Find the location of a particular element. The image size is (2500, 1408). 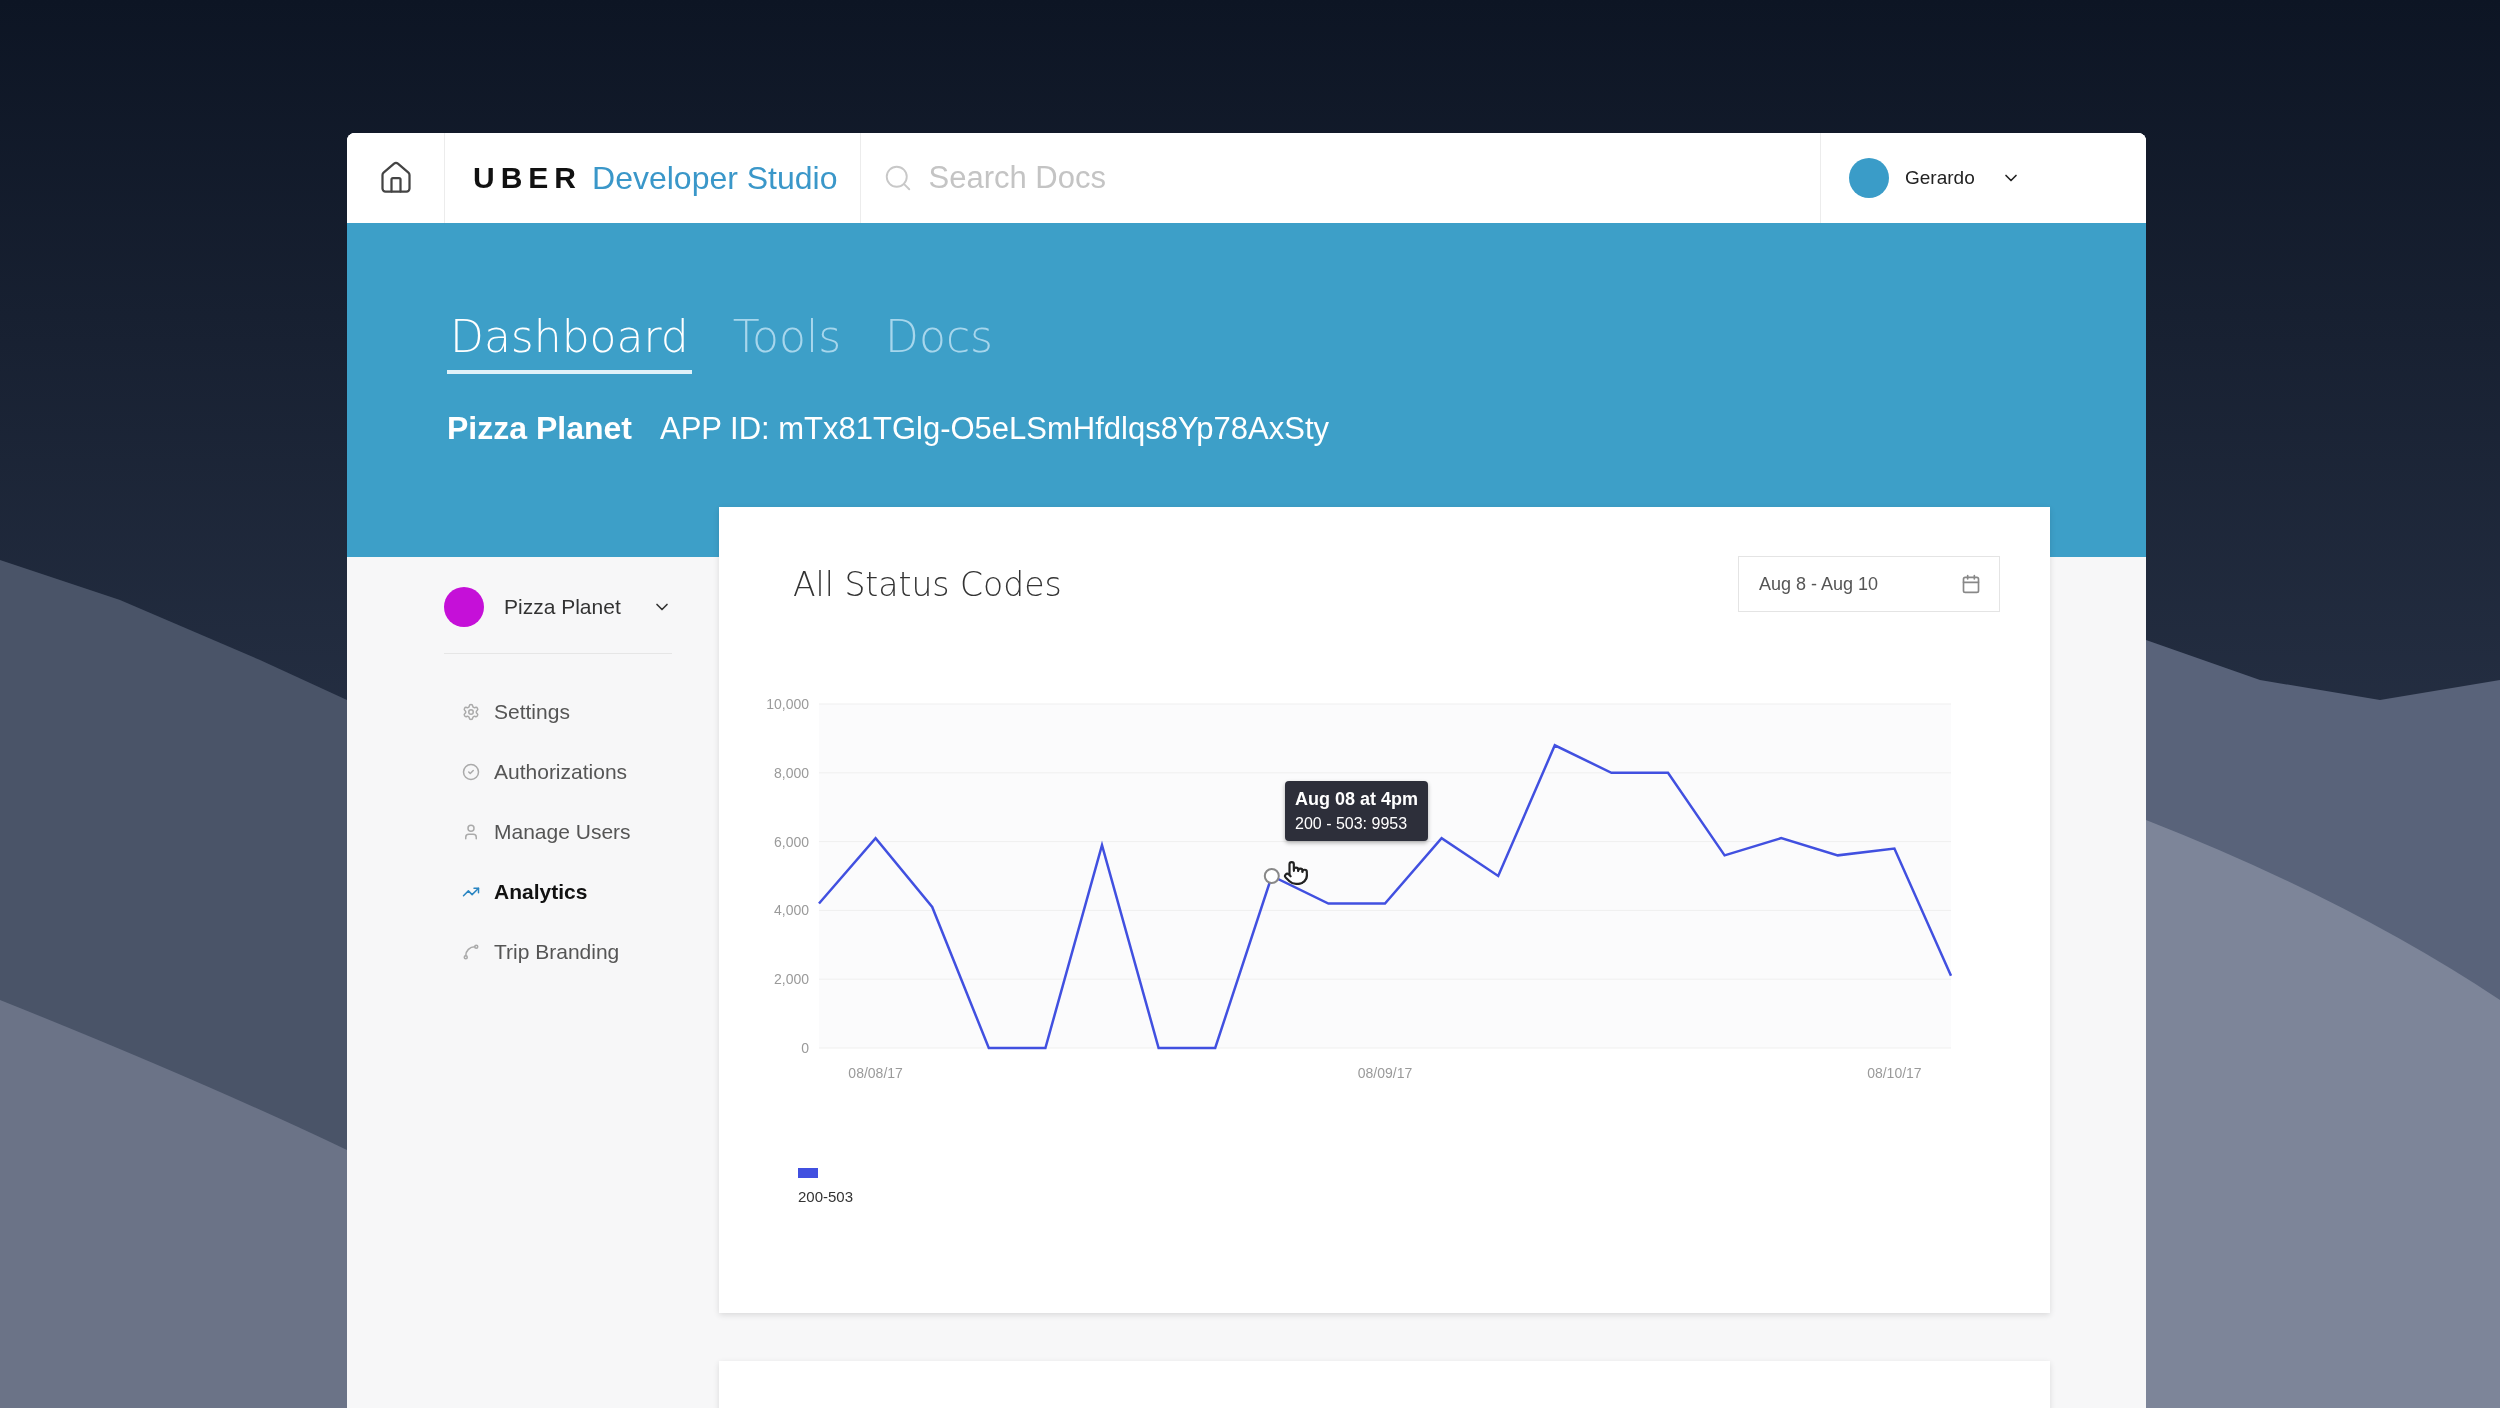

person-icon is located at coordinates (471, 832).